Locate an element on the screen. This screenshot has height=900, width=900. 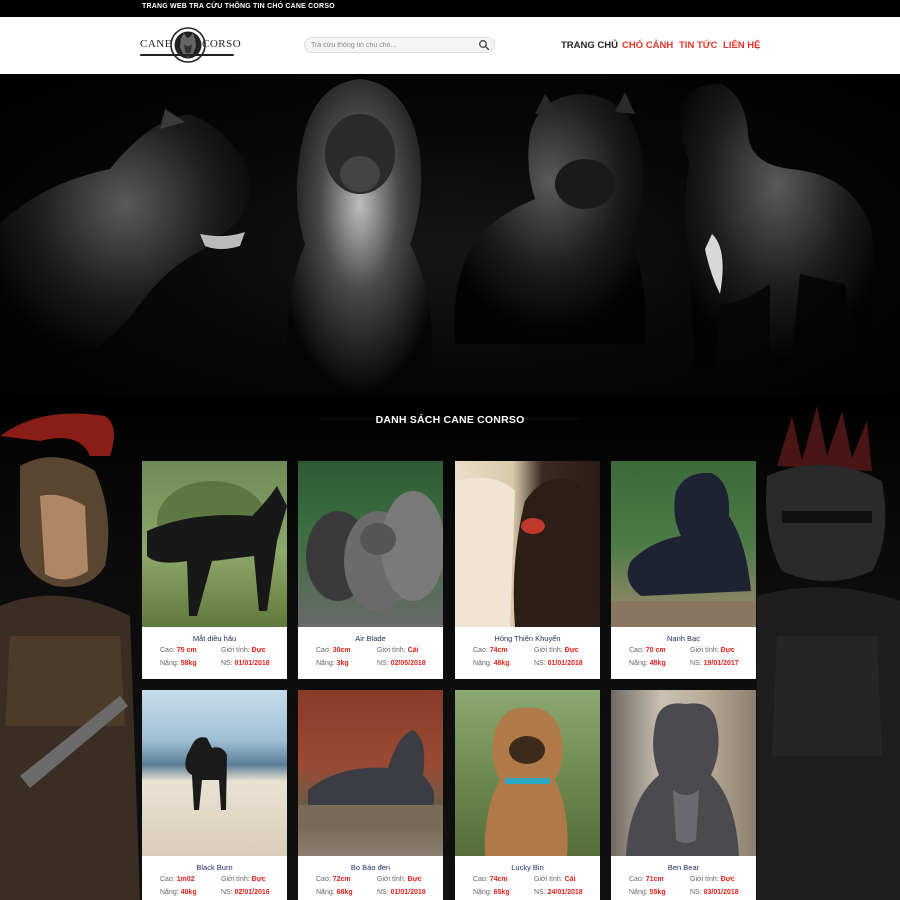
dog-birthdate: NS: 03/01/2018 is located at coordinates (714, 892).